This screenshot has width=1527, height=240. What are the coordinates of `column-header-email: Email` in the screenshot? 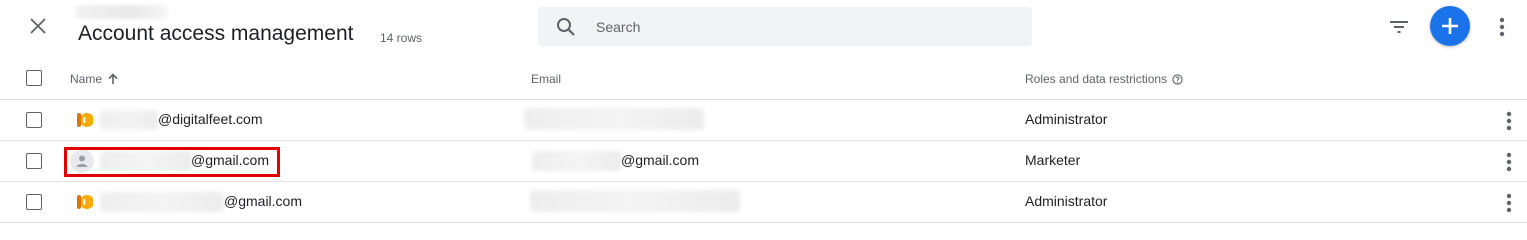 It's located at (546, 79).